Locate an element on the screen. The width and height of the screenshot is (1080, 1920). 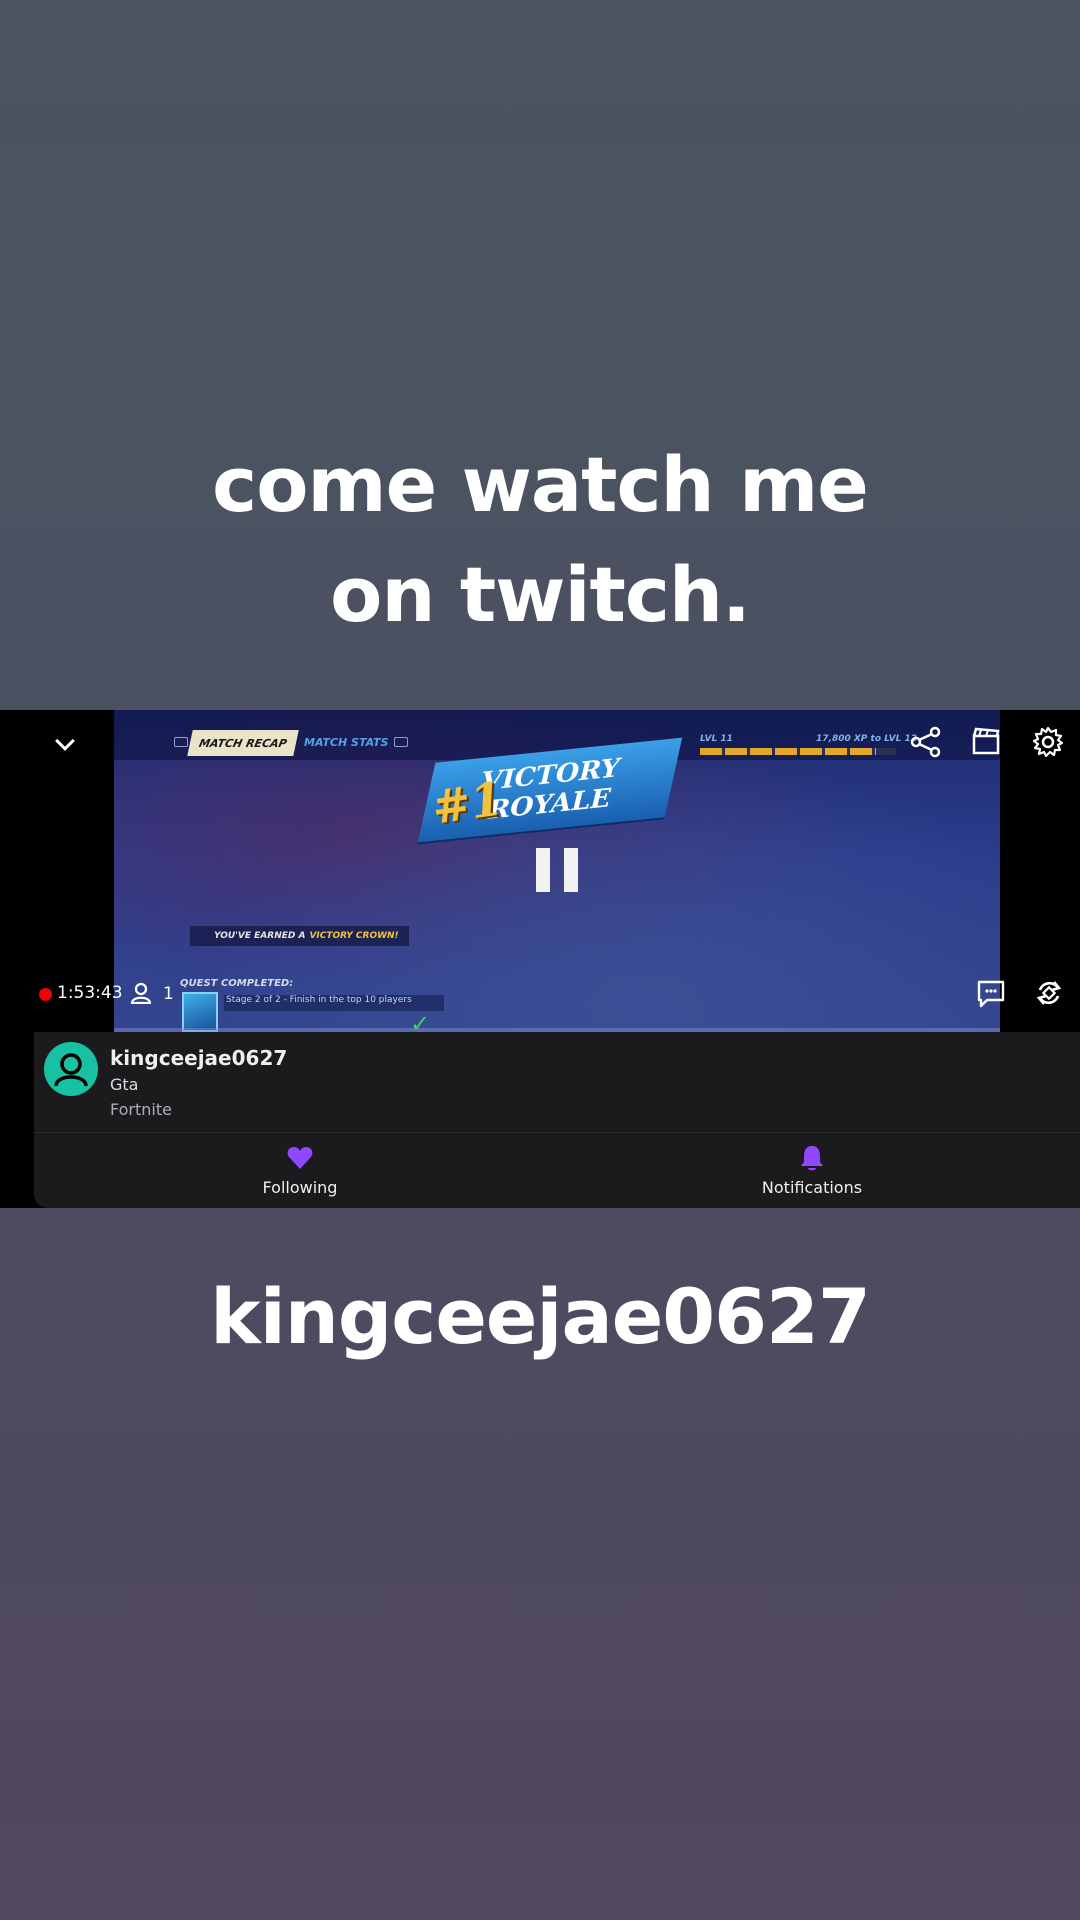
avatar-icon is located at coordinates (71, 1070).